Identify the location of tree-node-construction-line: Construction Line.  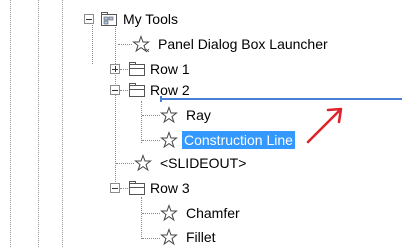
(235, 140).